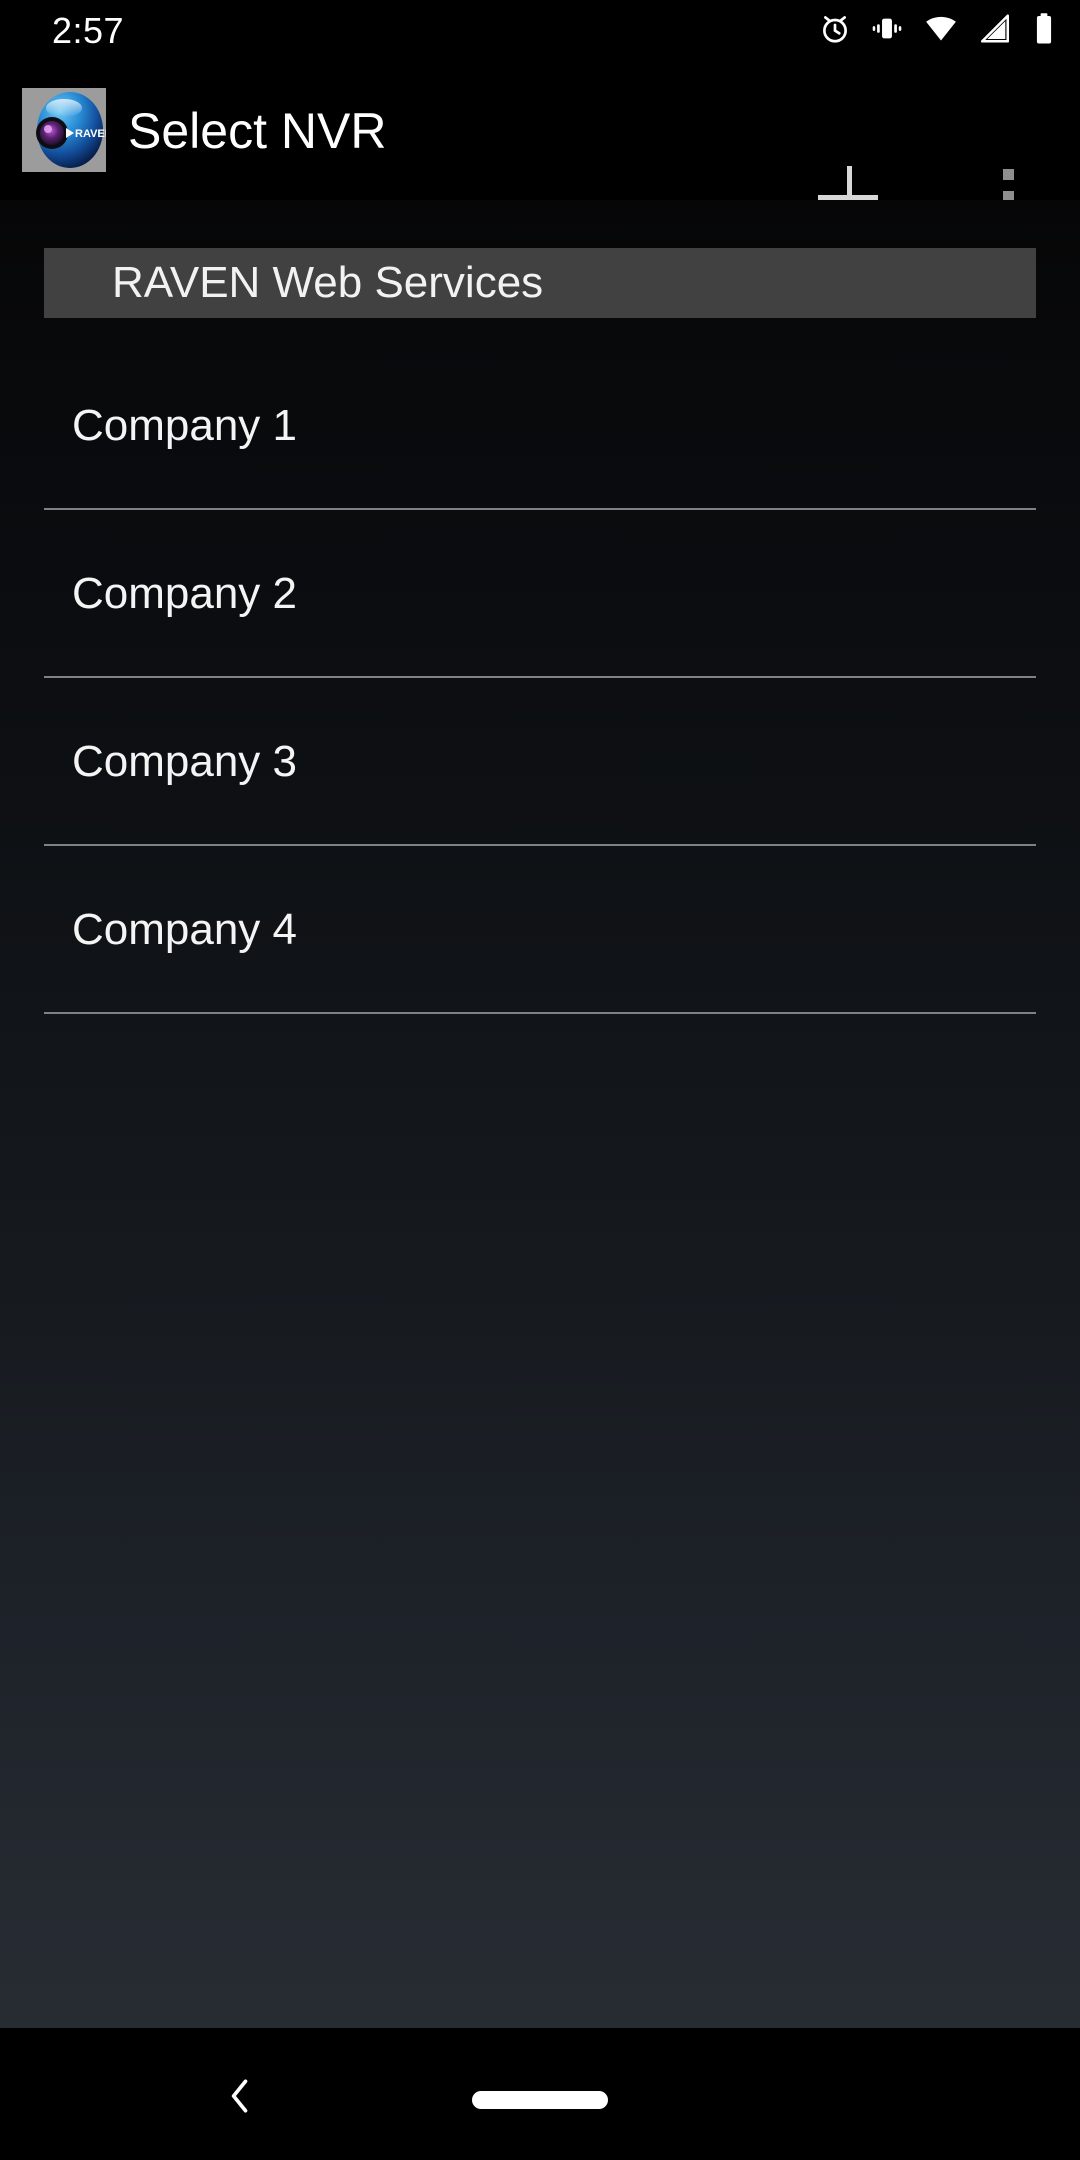 This screenshot has width=1080, height=2160. I want to click on status-bar: 2:57, so click(540, 31).